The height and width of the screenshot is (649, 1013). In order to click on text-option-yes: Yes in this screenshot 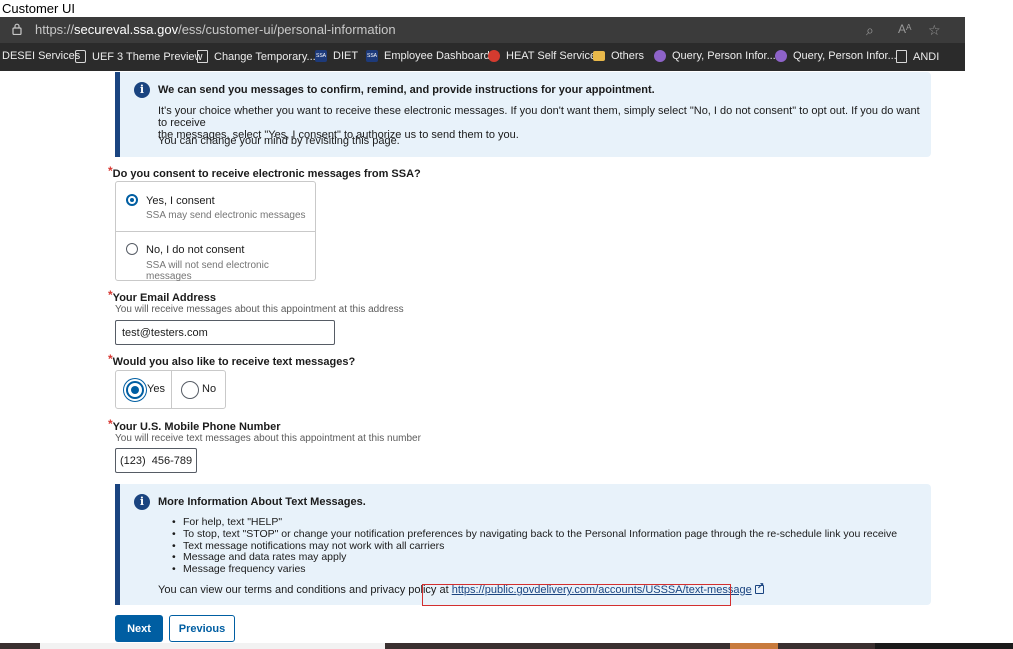, I will do `click(143, 389)`.